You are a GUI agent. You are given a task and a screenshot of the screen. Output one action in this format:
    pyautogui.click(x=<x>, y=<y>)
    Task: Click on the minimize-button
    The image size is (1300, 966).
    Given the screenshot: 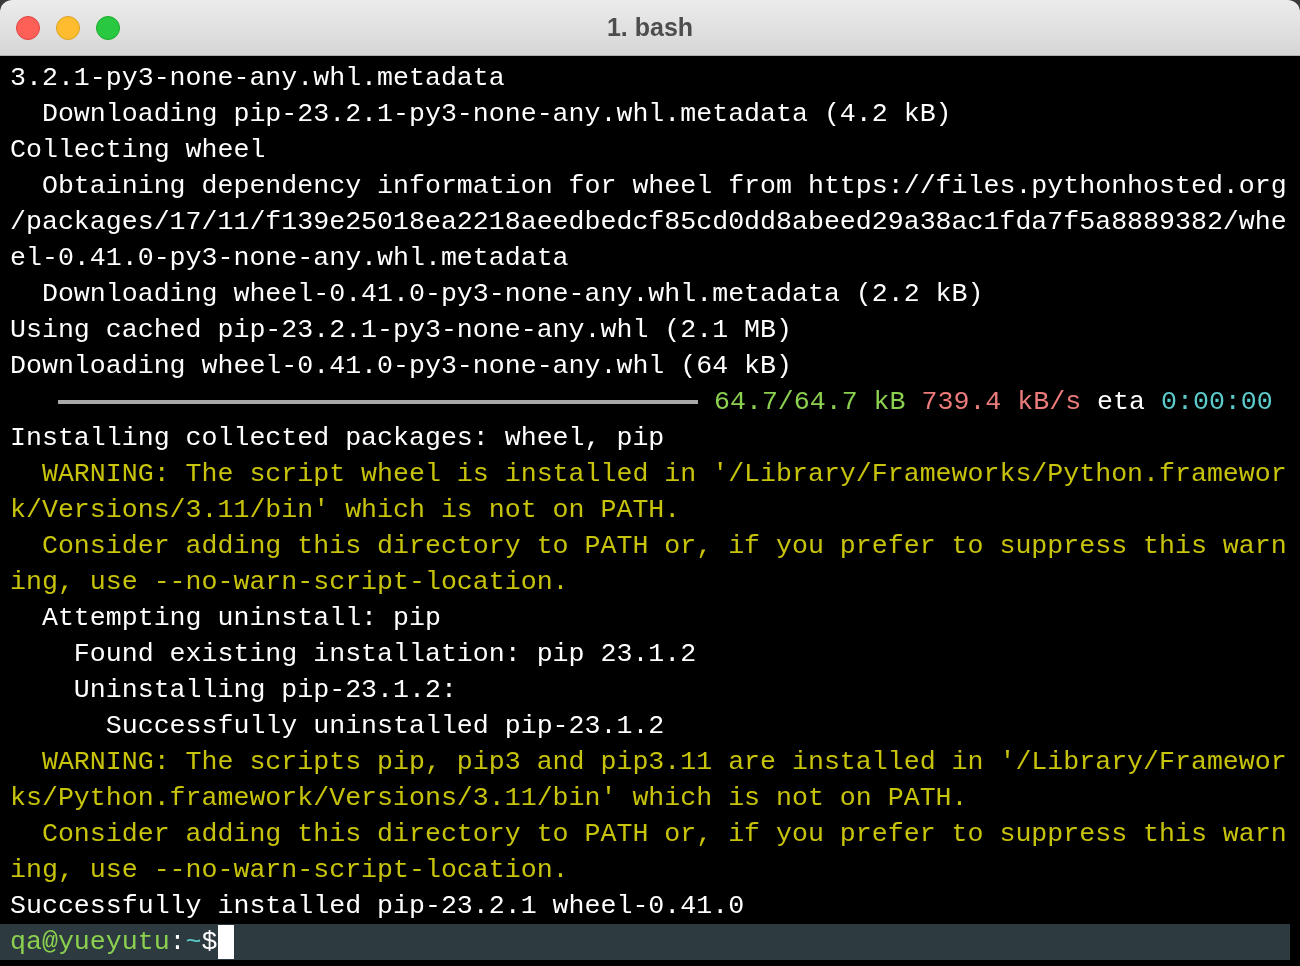 What is the action you would take?
    pyautogui.click(x=68, y=27)
    